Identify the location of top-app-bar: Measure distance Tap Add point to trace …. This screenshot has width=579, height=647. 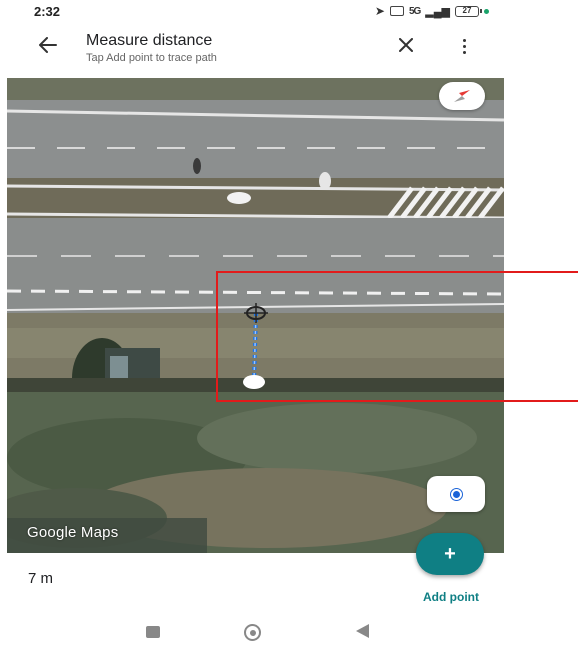
(289, 50).